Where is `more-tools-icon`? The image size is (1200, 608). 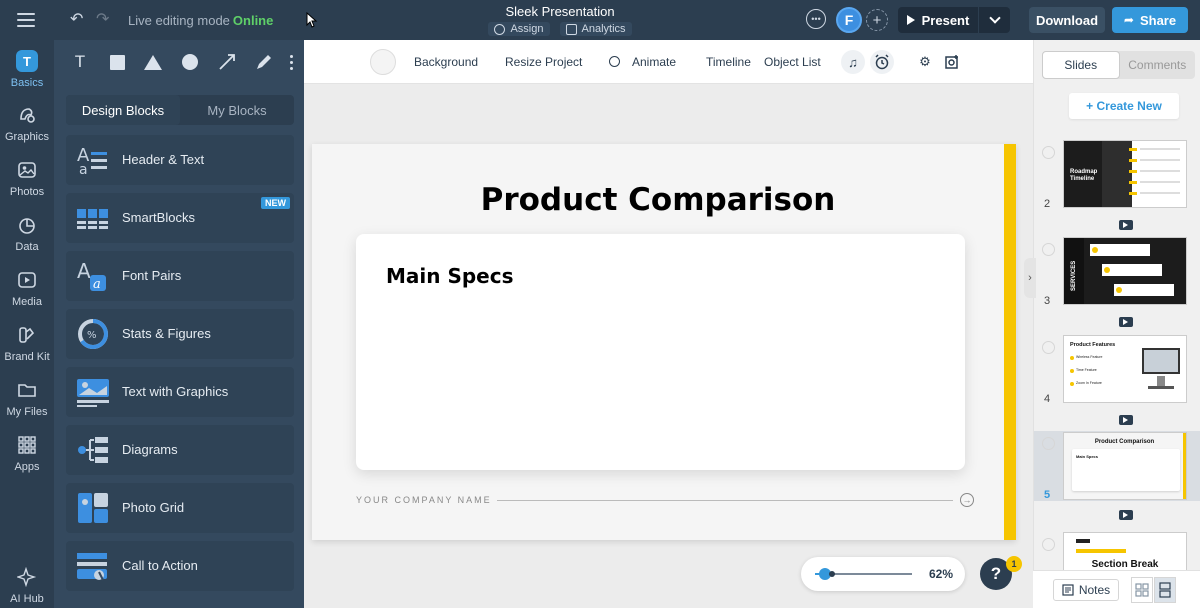 more-tools-icon is located at coordinates (291, 62).